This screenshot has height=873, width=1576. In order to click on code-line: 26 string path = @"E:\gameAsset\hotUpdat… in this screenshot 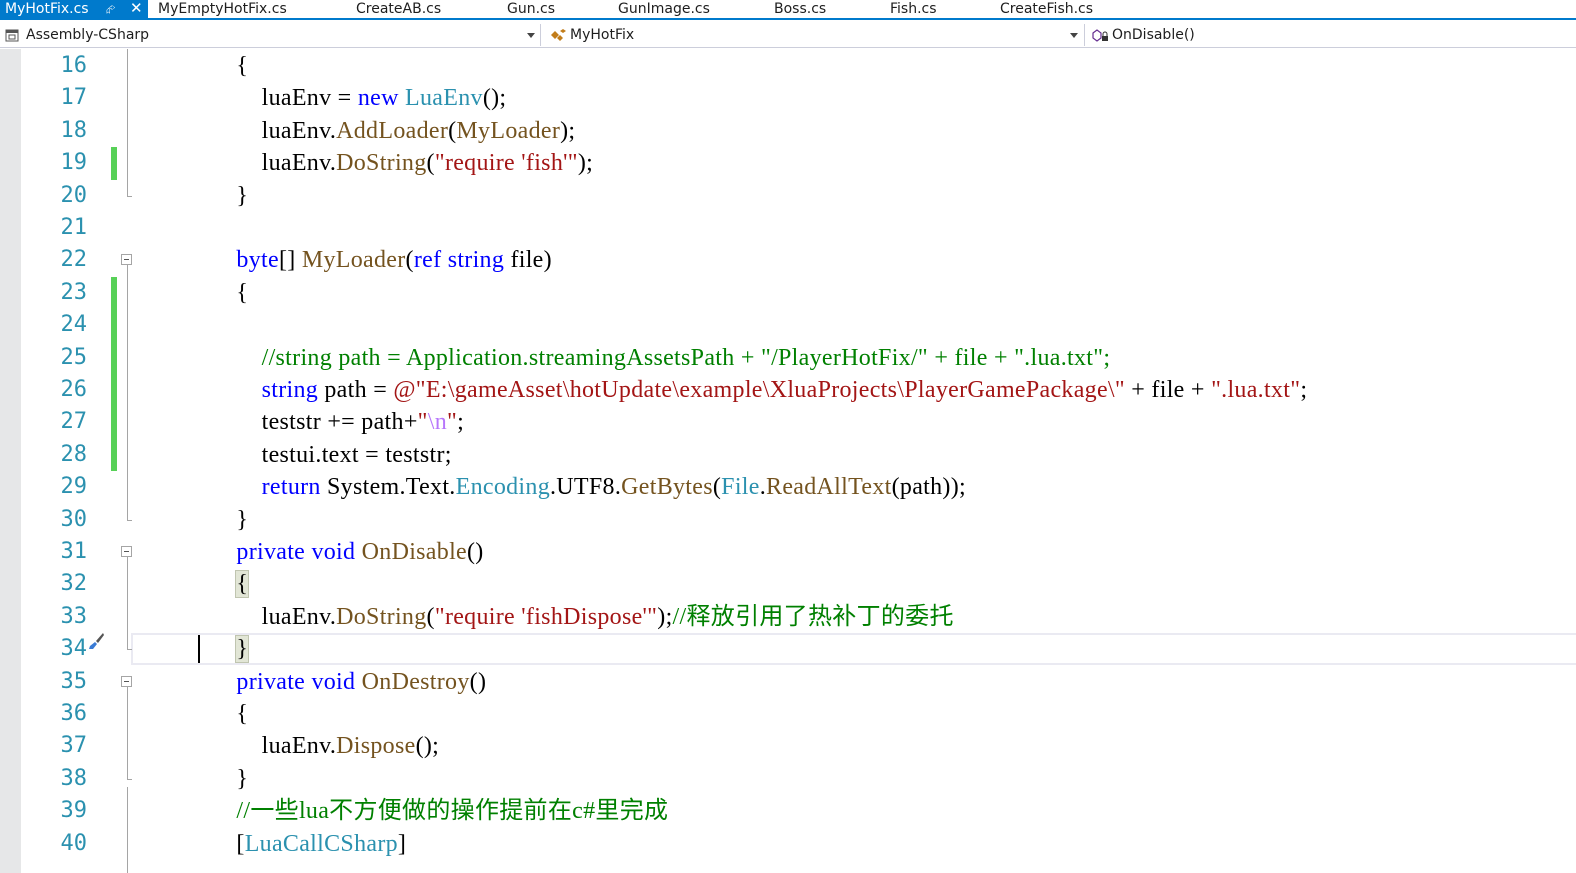, I will do `click(798, 390)`.